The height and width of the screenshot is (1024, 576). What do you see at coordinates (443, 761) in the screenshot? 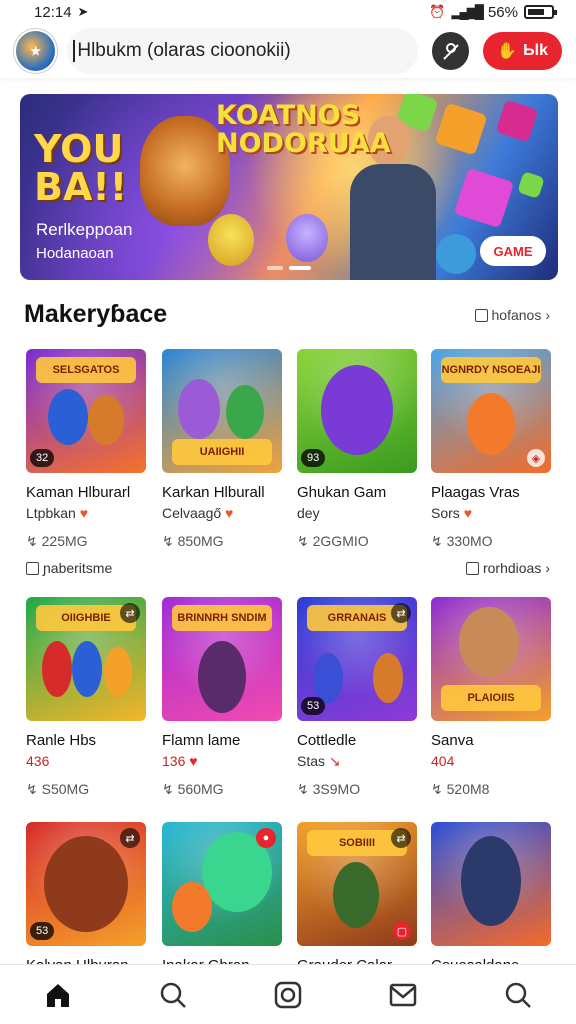
I see `game-subtitle-text: 404` at bounding box center [443, 761].